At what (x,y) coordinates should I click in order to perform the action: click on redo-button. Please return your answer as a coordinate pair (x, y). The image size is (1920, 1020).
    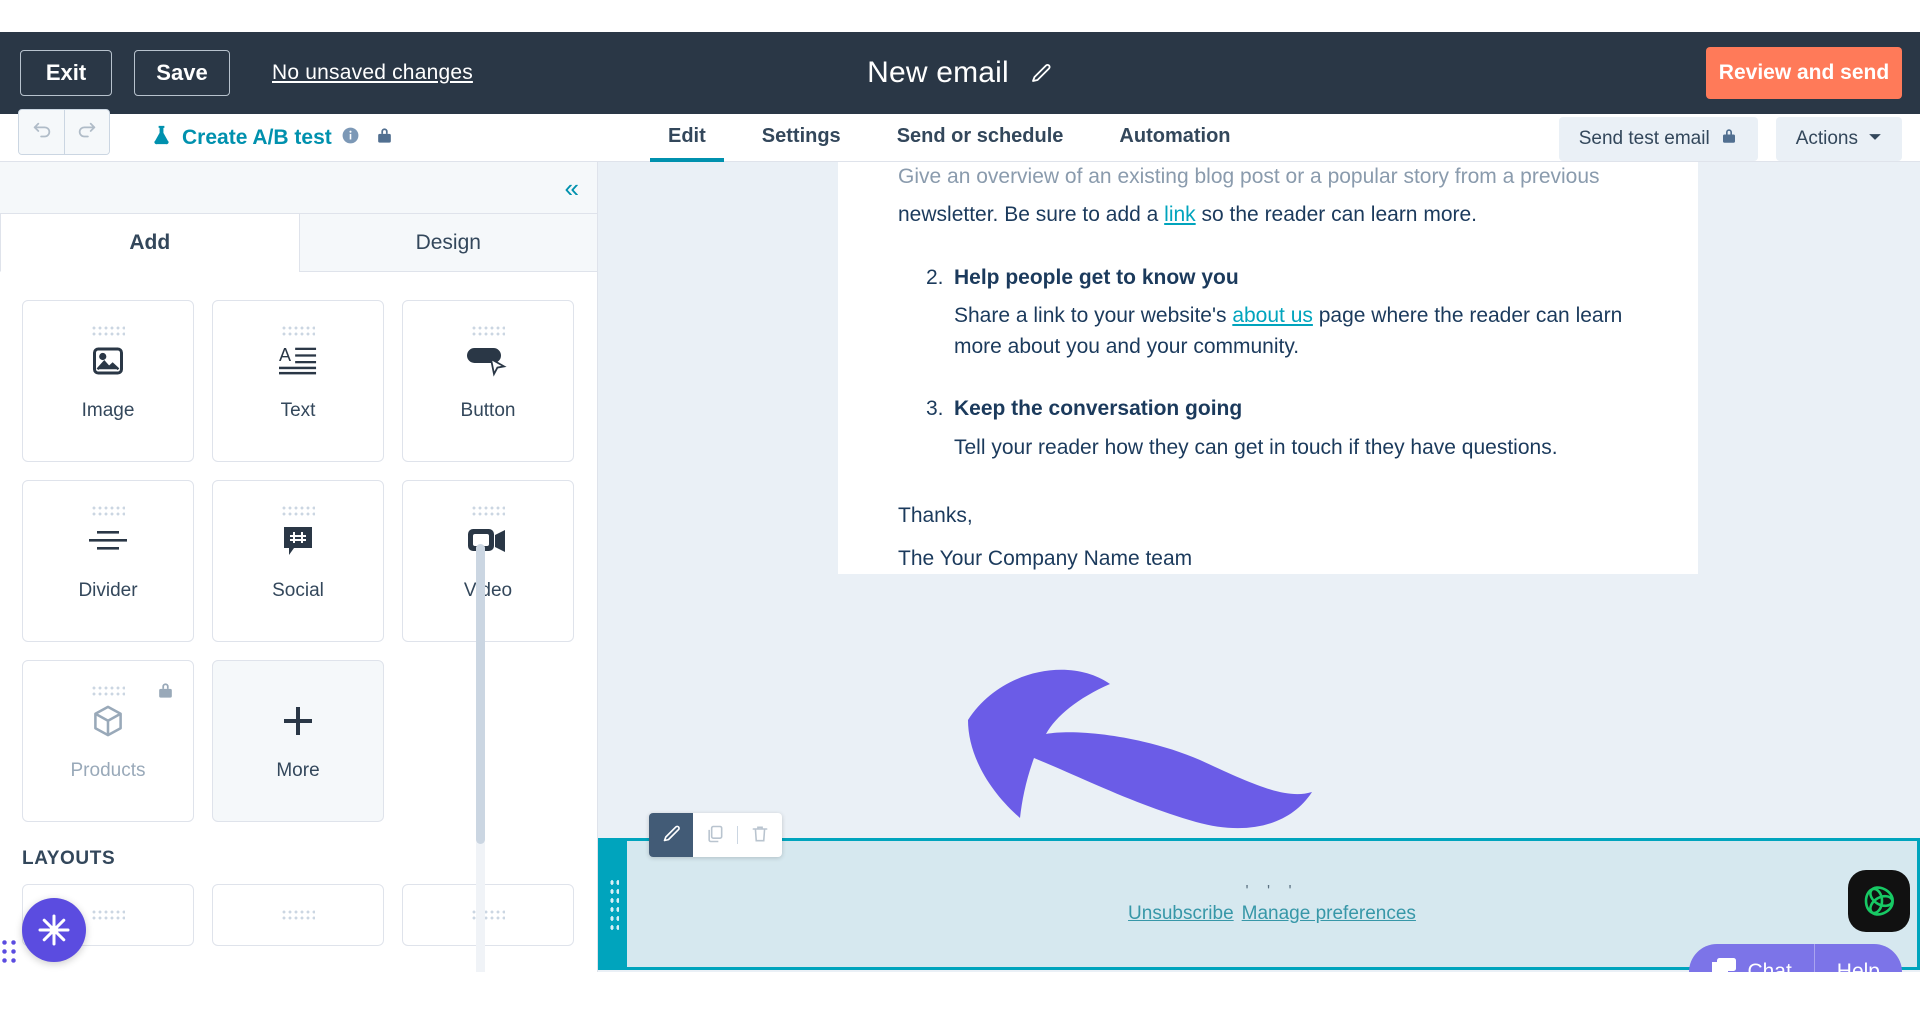
    Looking at the image, I should click on (86, 132).